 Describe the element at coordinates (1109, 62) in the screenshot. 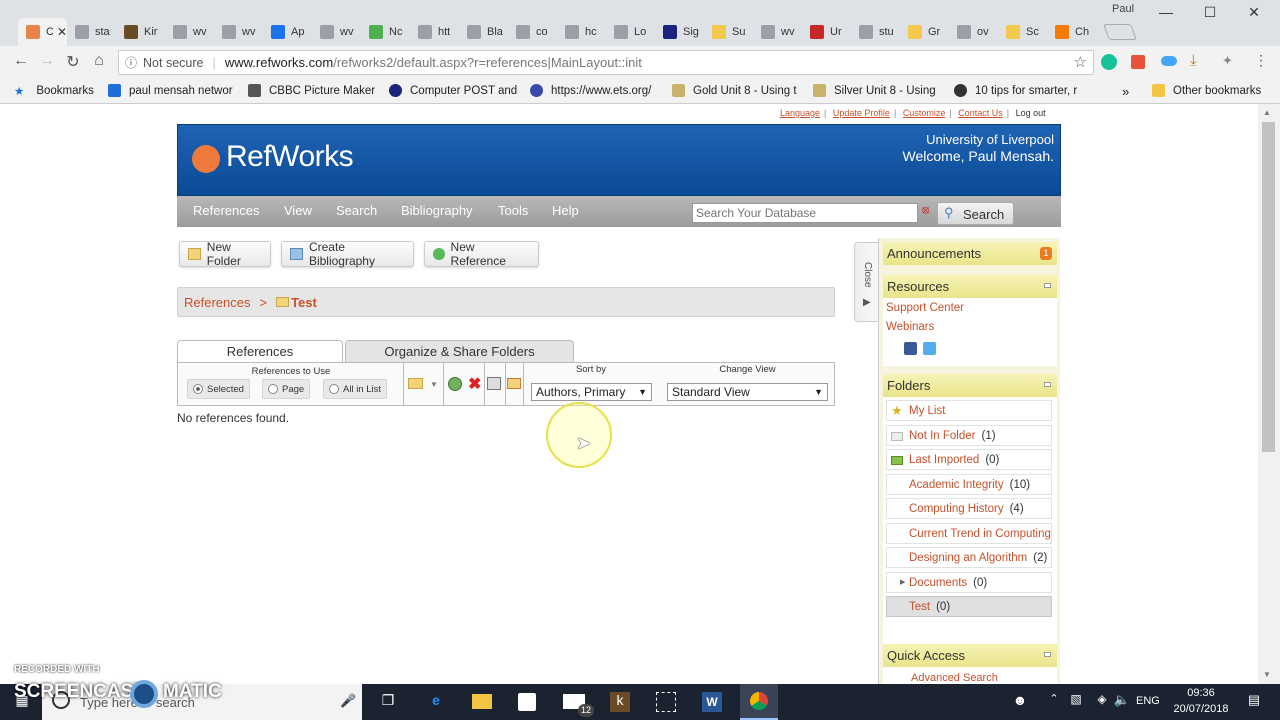

I see `grammarly-extension-icon` at that location.